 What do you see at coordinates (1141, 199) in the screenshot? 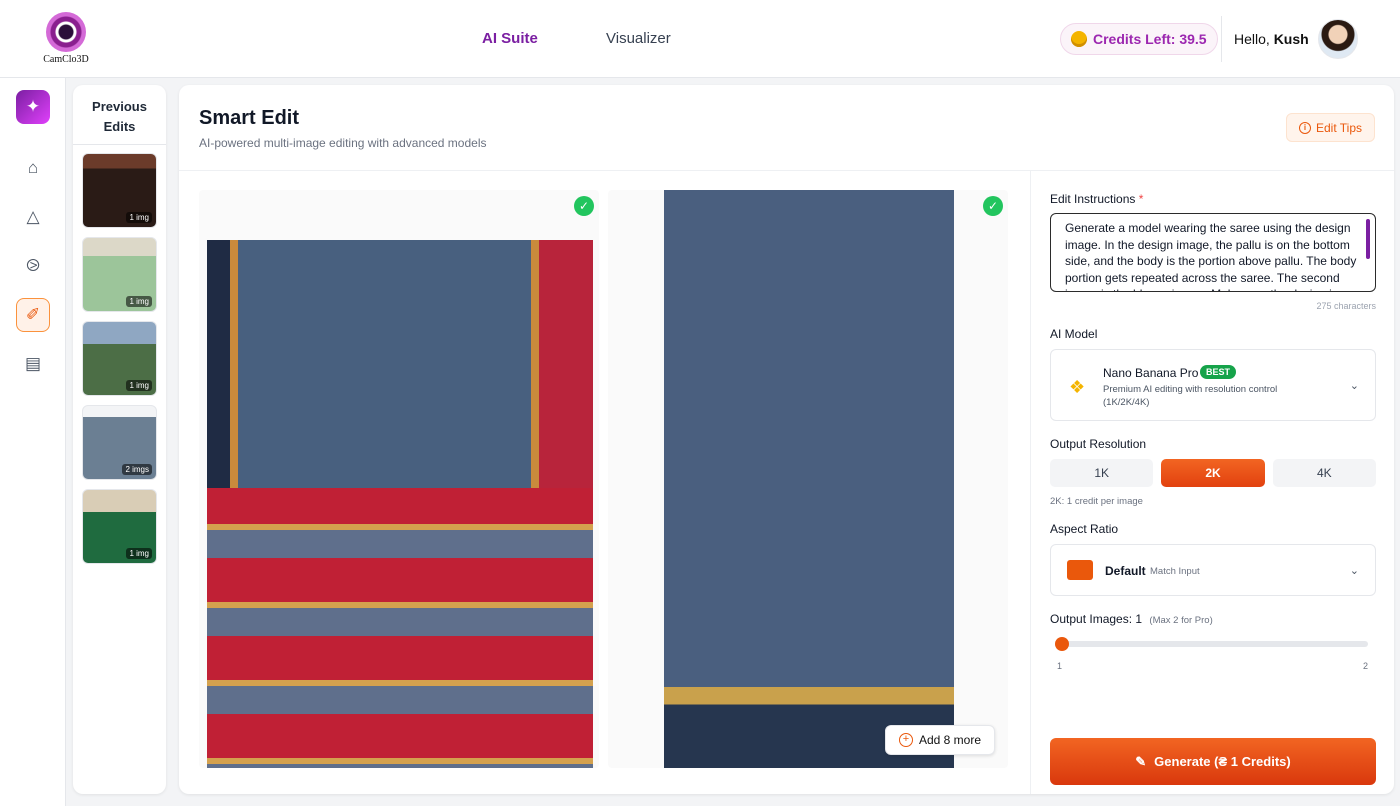
I see `required-mark: *` at bounding box center [1141, 199].